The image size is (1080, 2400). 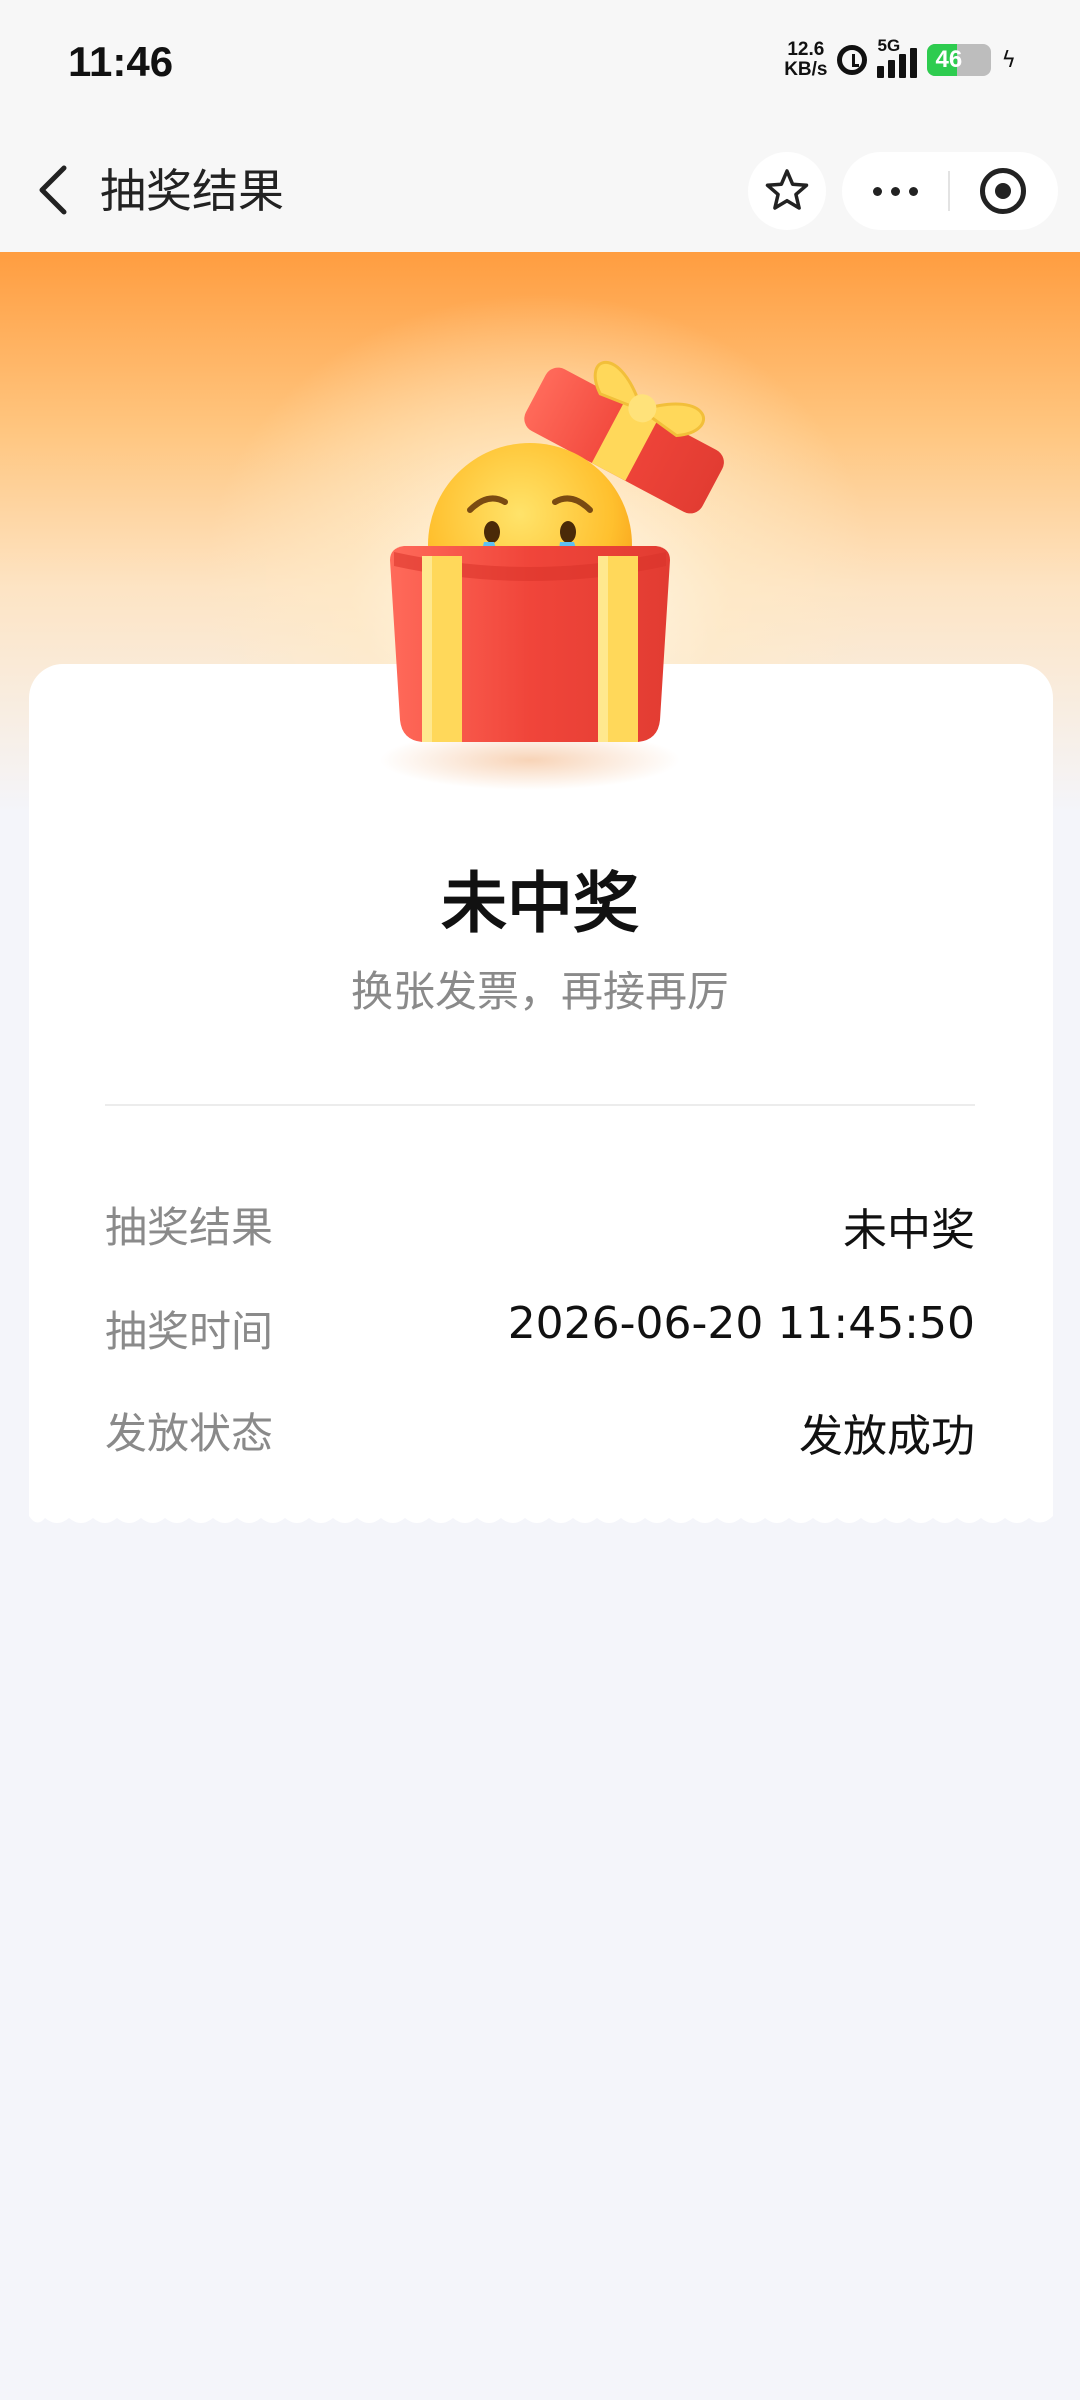 I want to click on detail-row-result: 抽奖结果 未中奖, so click(x=540, y=1225).